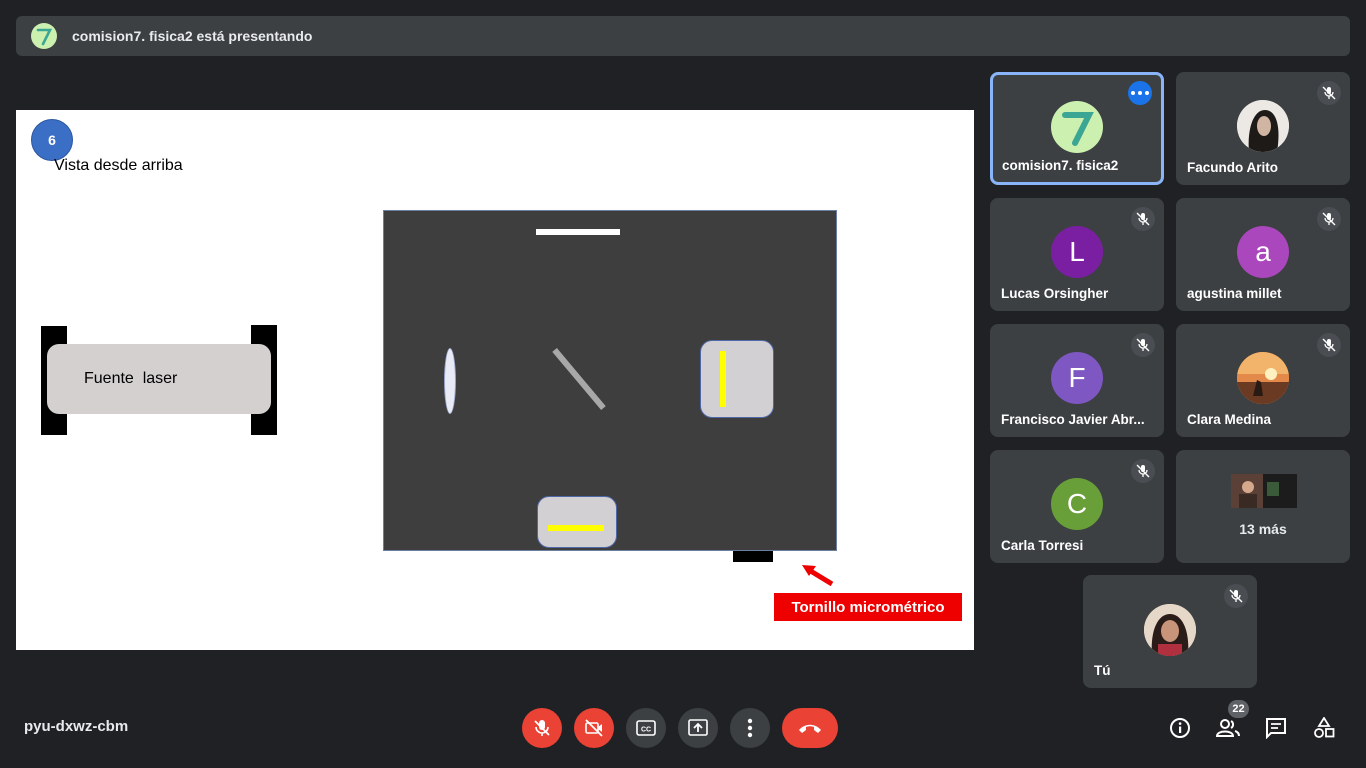  I want to click on participant-tile-clara: Clara Medina, so click(1263, 380).